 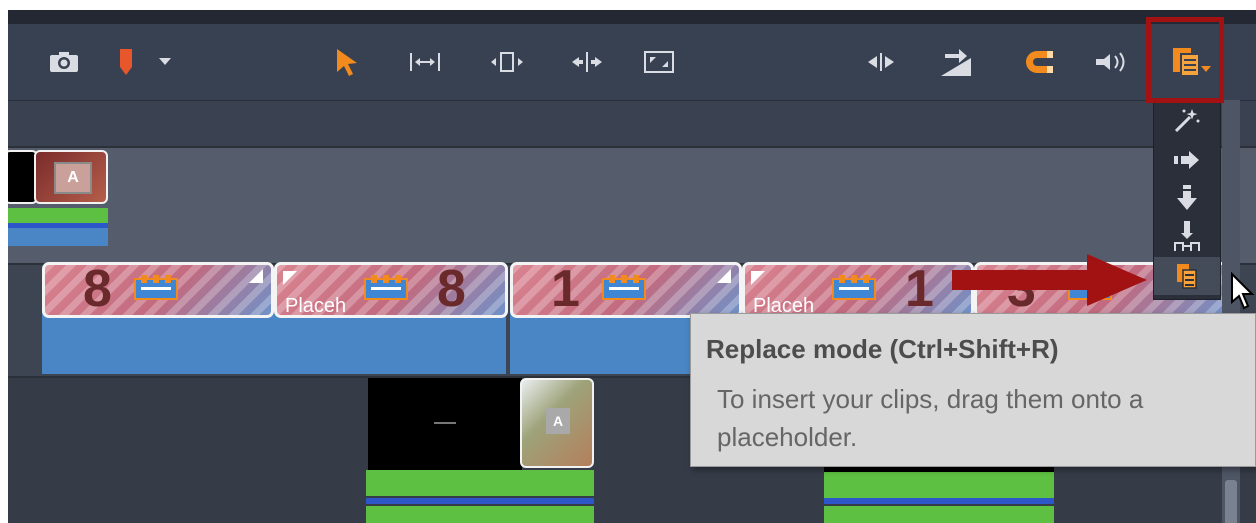 I want to click on timeline-ruler, so click(x=632, y=123).